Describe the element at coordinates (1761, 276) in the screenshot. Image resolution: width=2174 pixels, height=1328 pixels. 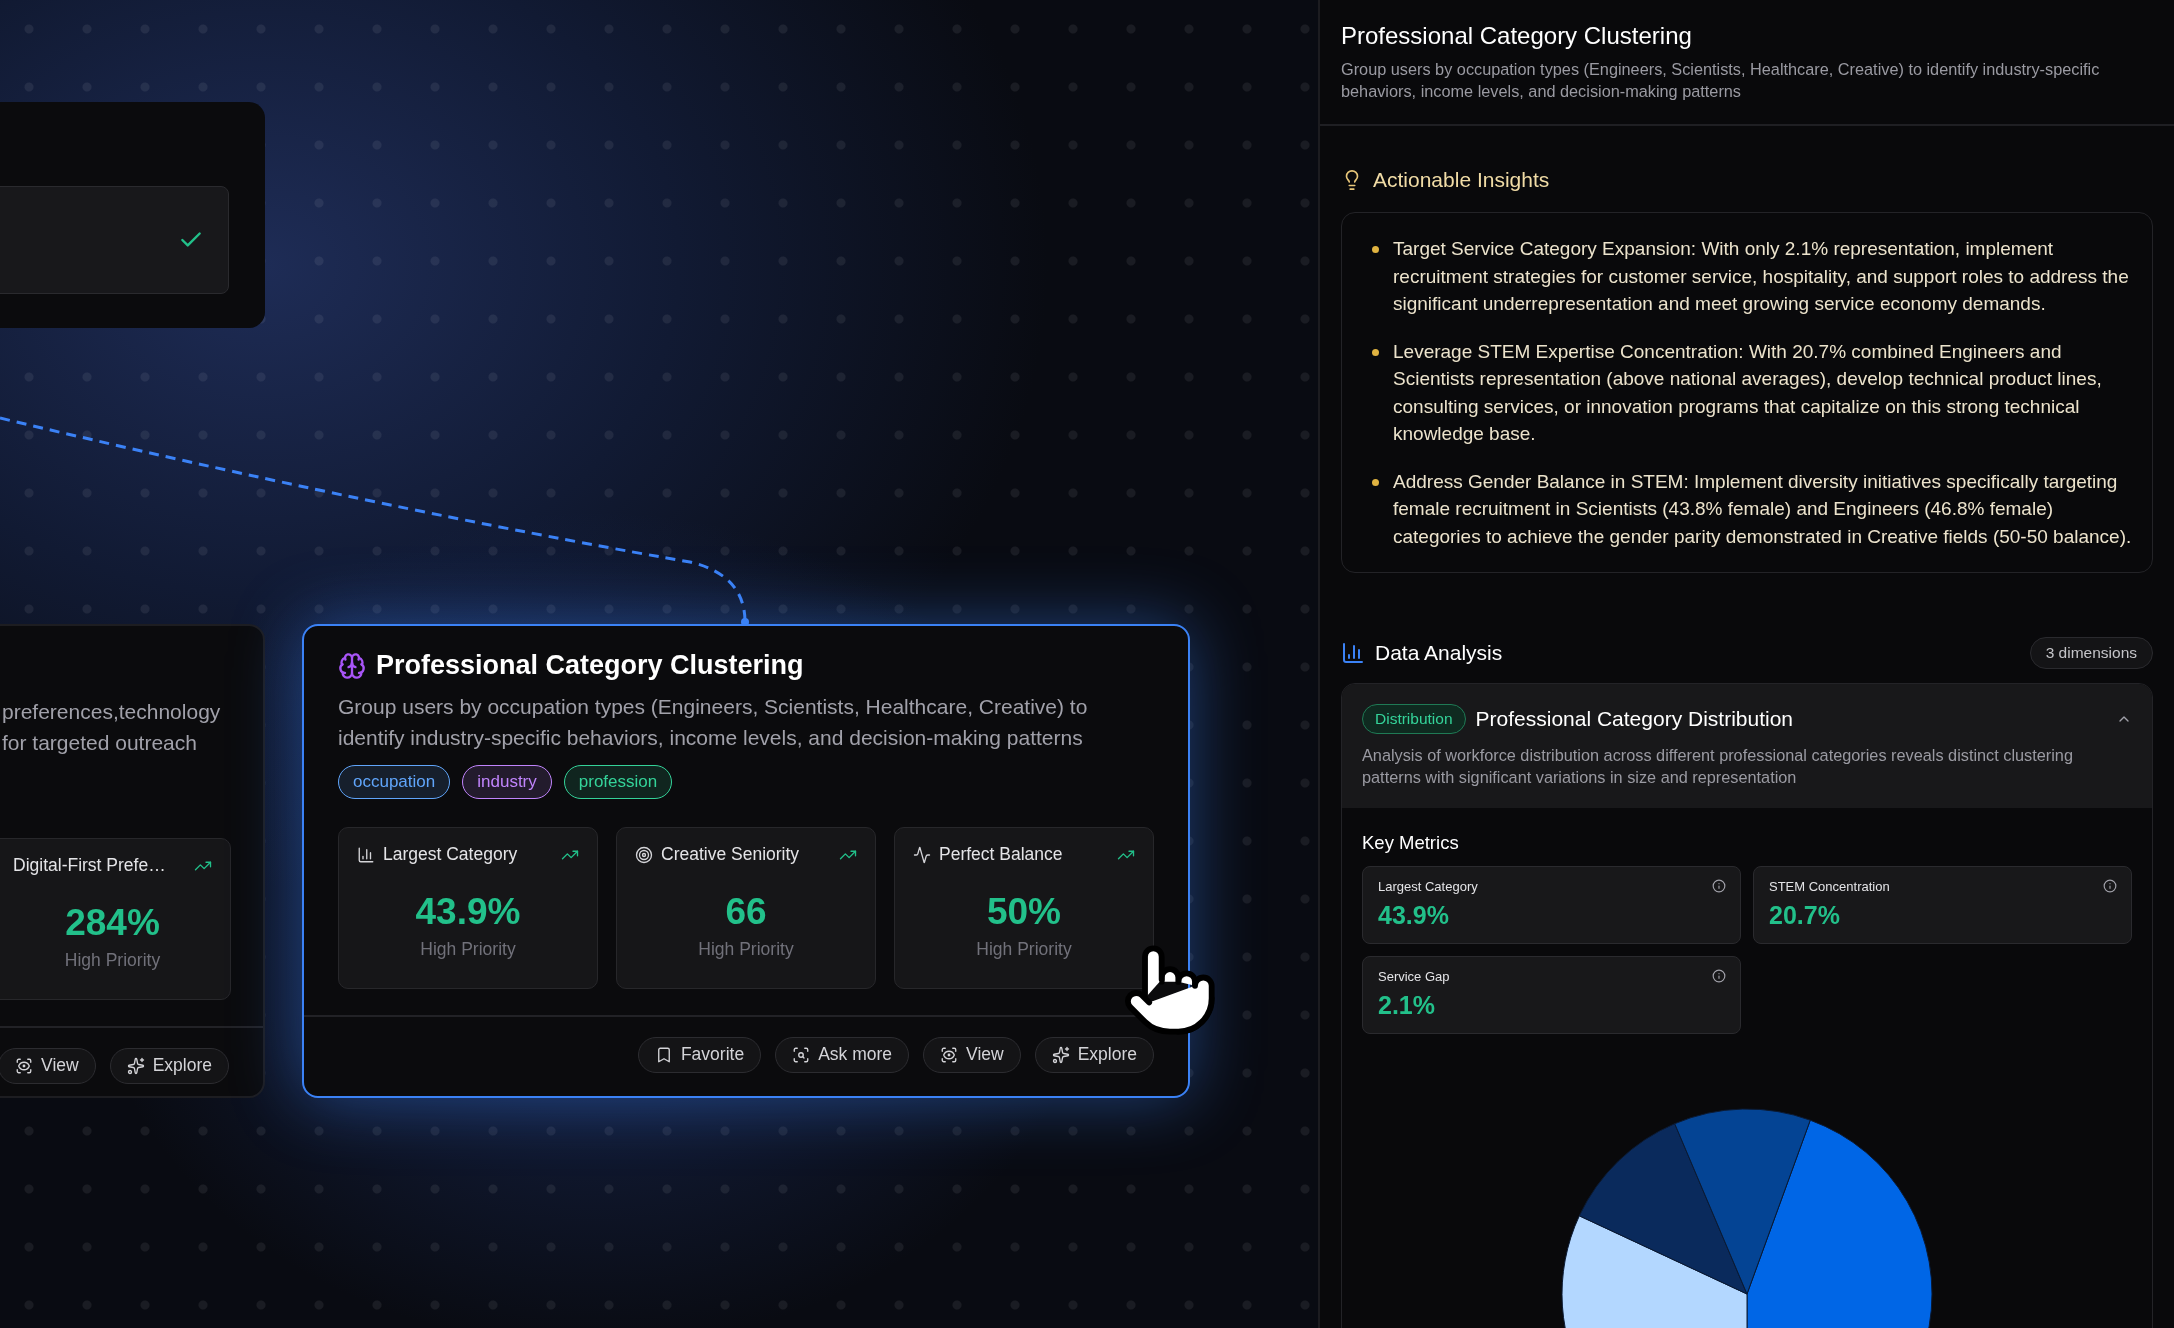
I see `insight-text: Target Service Category Expansion: With only 2.1% representation, implement recruitment strategies for customer service, hospitality, and support roles to address the significant underrepresentation and meet growing service economy demands.` at that location.